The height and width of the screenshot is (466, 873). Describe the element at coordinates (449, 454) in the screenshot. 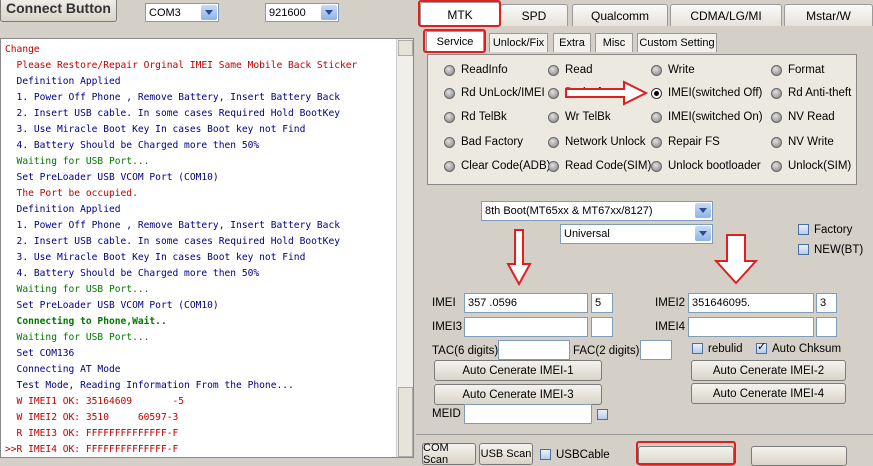

I see `com-scan-button: COM Scan` at that location.